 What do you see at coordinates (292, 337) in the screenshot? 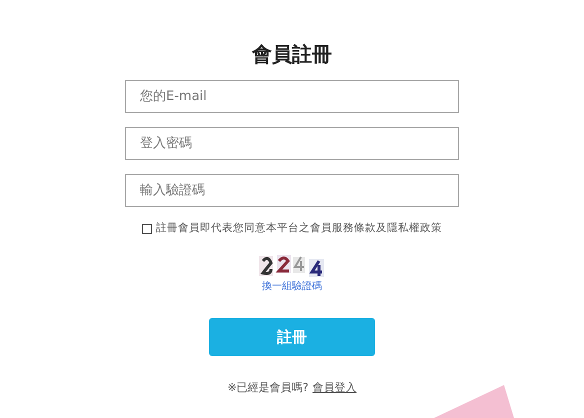
I see `register-button: 註冊` at bounding box center [292, 337].